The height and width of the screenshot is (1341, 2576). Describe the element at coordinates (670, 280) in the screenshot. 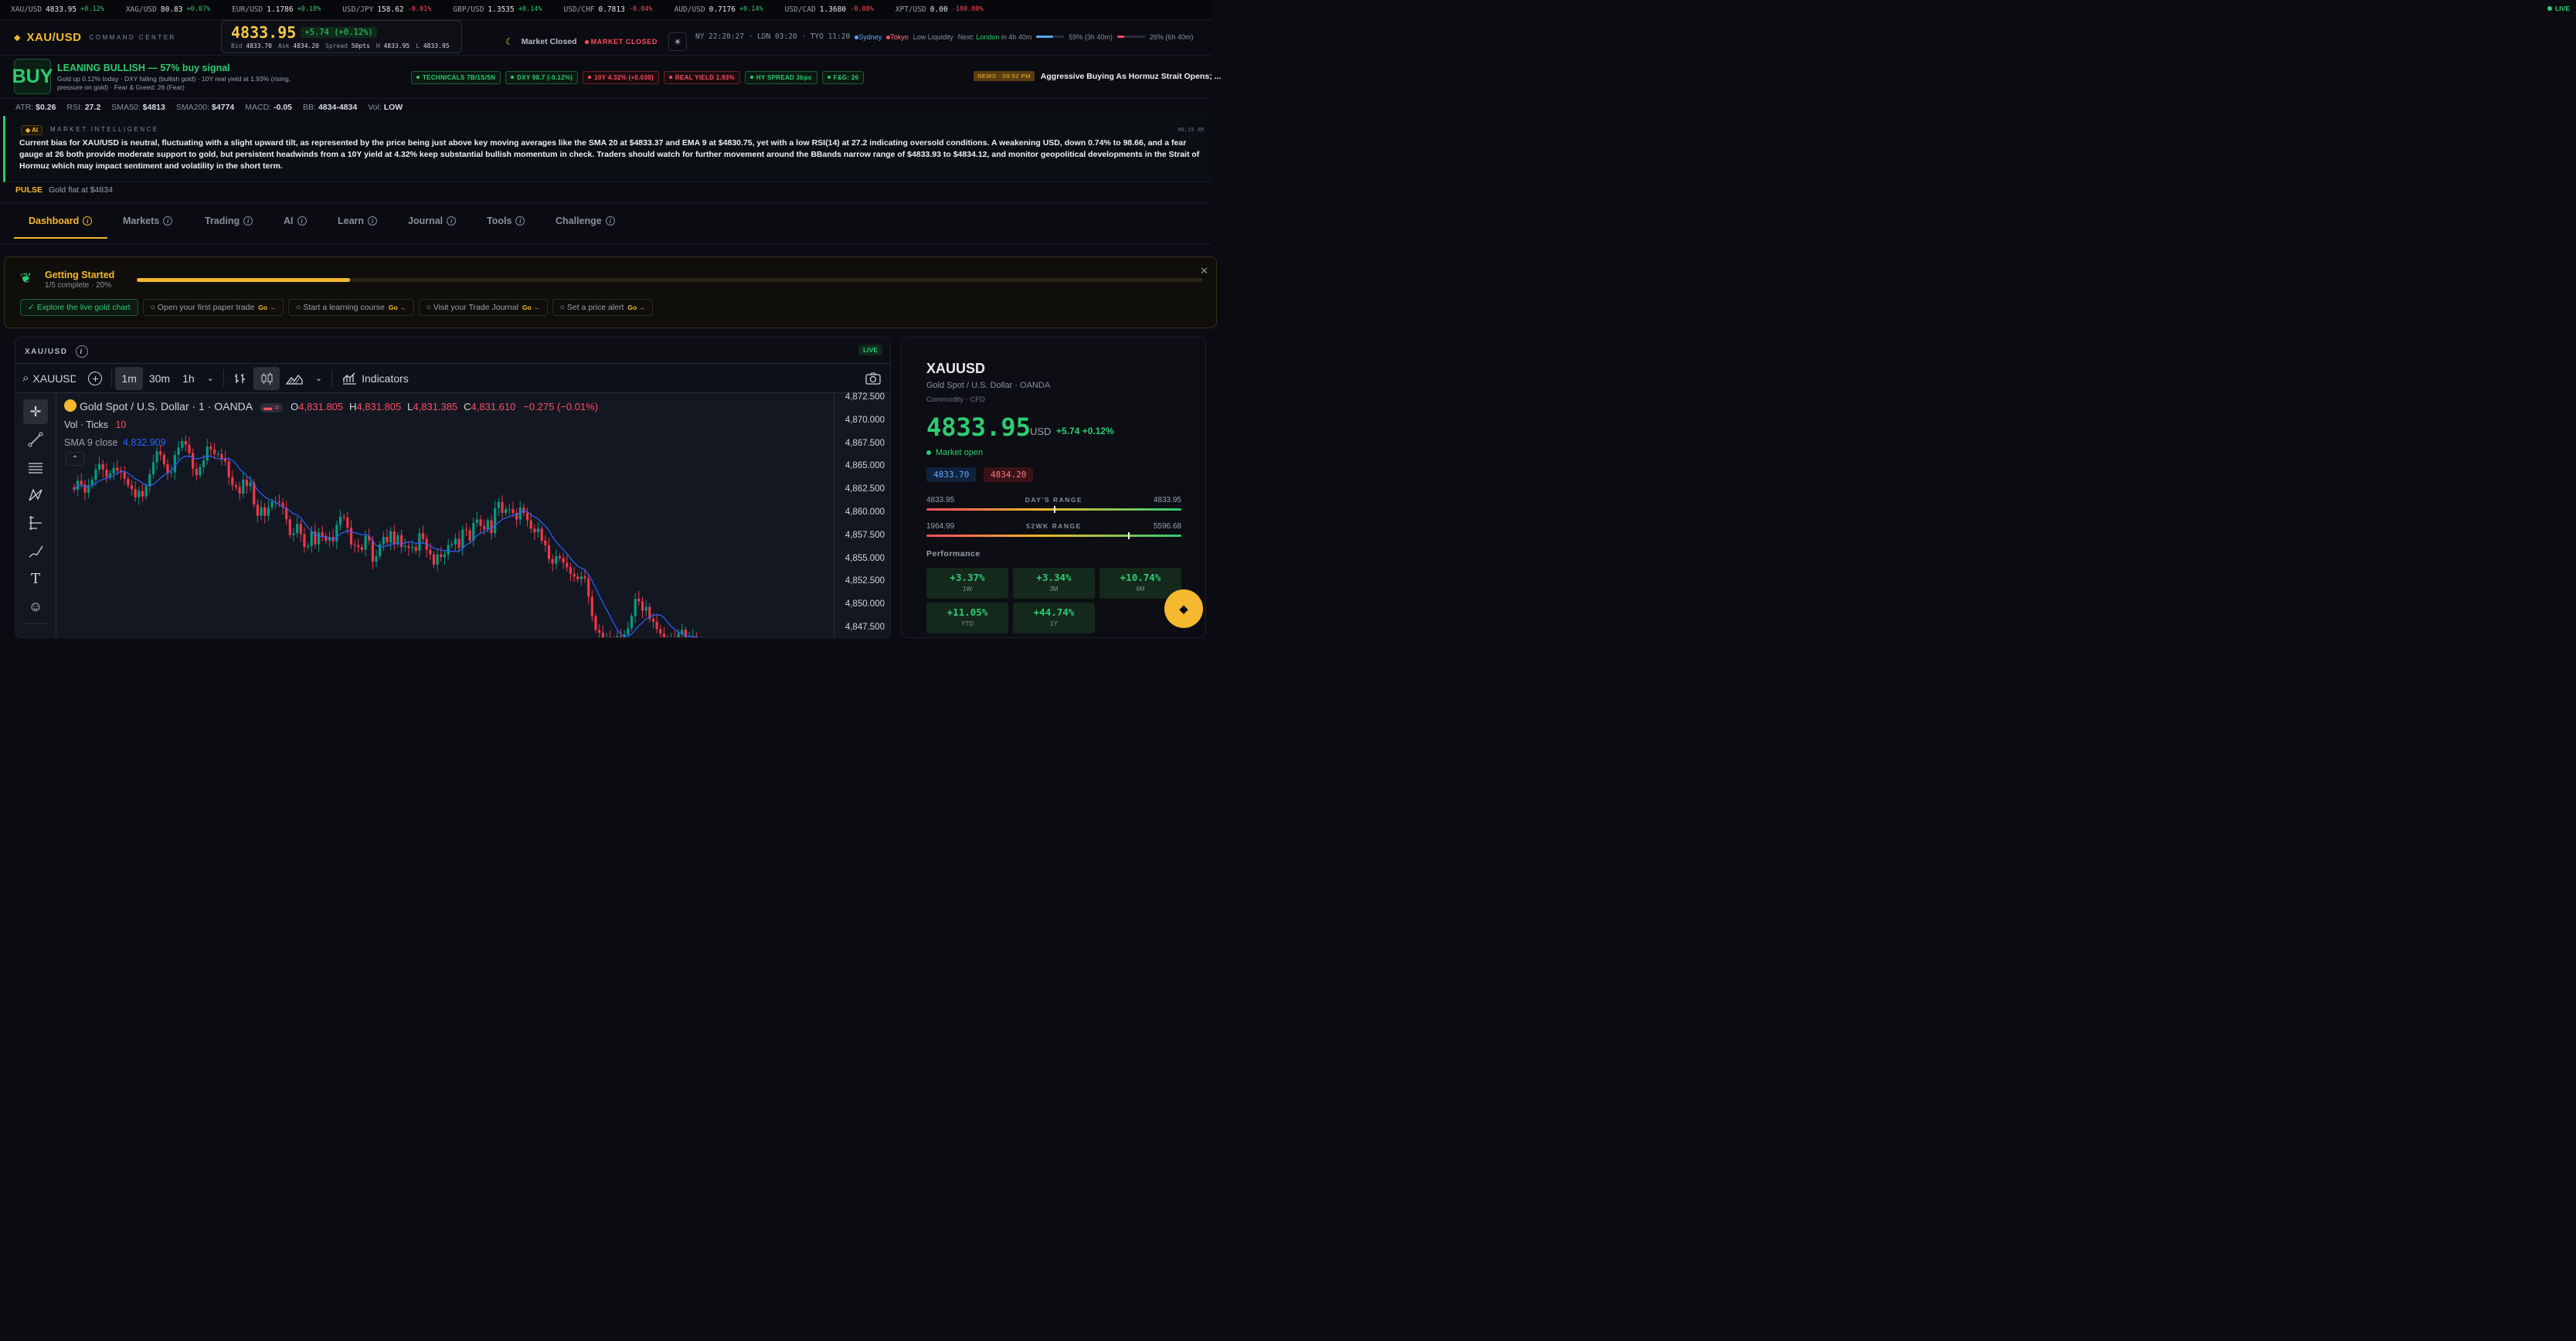

I see `getting-started-progress-bar` at that location.